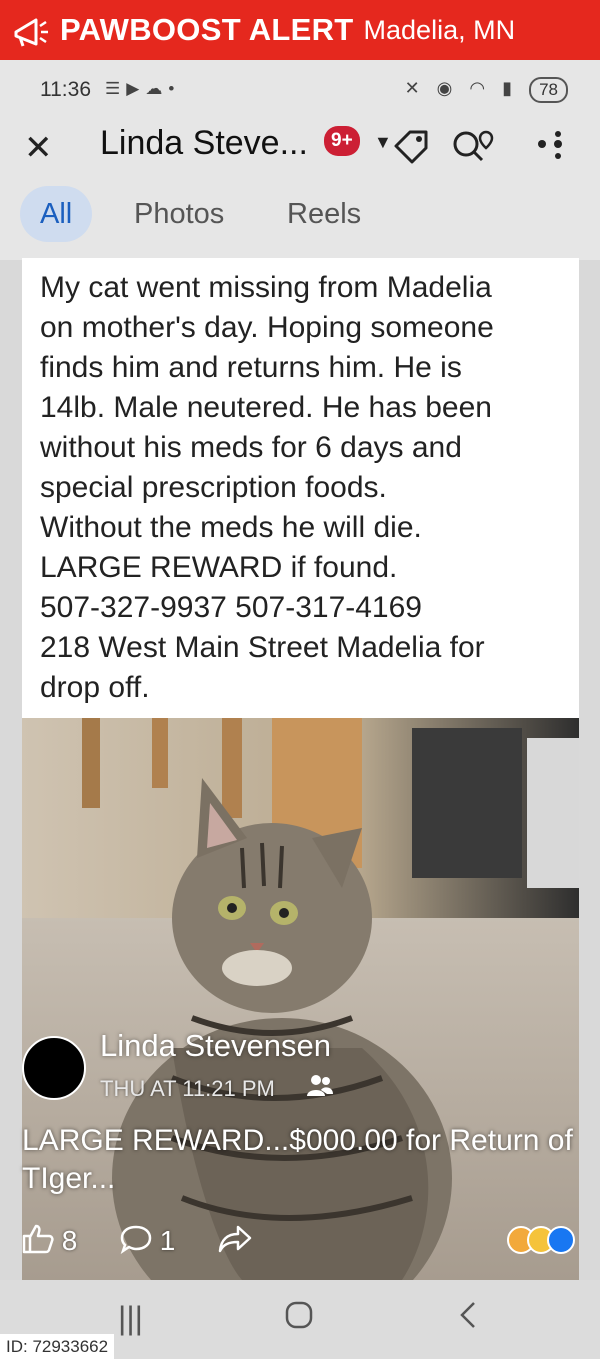  I want to click on tab-photos: Photos, so click(179, 214).